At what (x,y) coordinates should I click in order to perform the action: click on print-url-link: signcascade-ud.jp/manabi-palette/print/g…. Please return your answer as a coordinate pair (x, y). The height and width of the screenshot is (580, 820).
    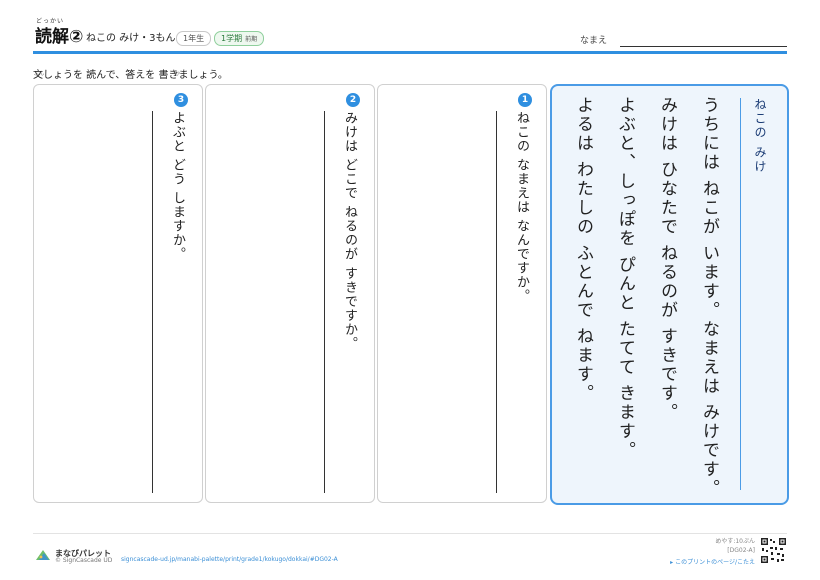
    Looking at the image, I should click on (229, 559).